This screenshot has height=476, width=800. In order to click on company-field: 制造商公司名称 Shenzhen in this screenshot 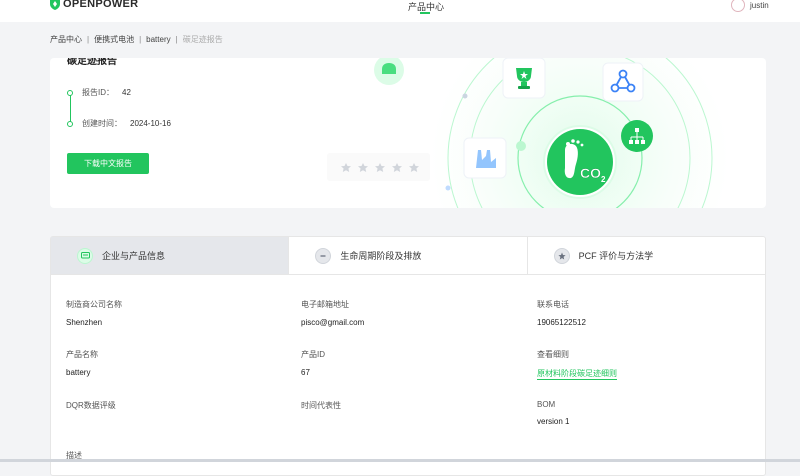, I will do `click(94, 313)`.